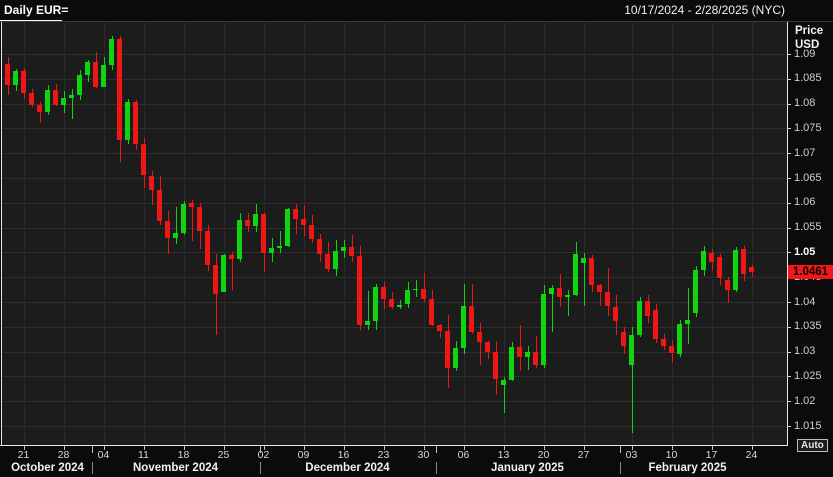 This screenshot has height=477, width=833. What do you see at coordinates (808, 78) in the screenshot?
I see `price-axis-label: 1.085` at bounding box center [808, 78].